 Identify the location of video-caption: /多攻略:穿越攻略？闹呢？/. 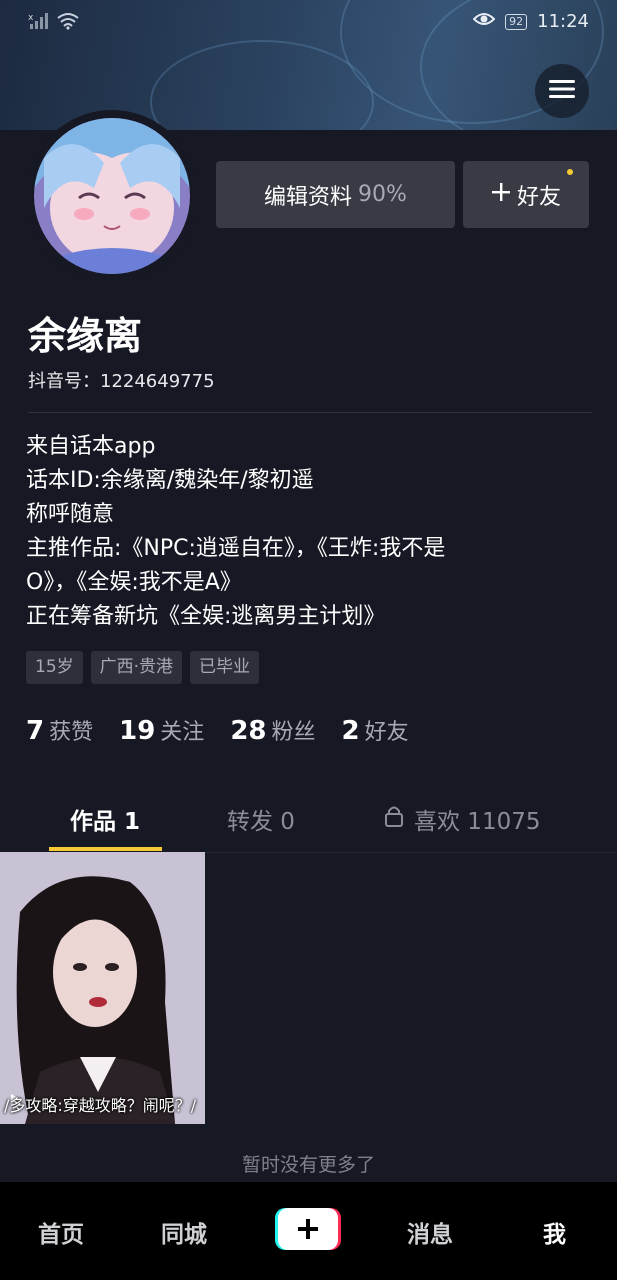
(100, 1105).